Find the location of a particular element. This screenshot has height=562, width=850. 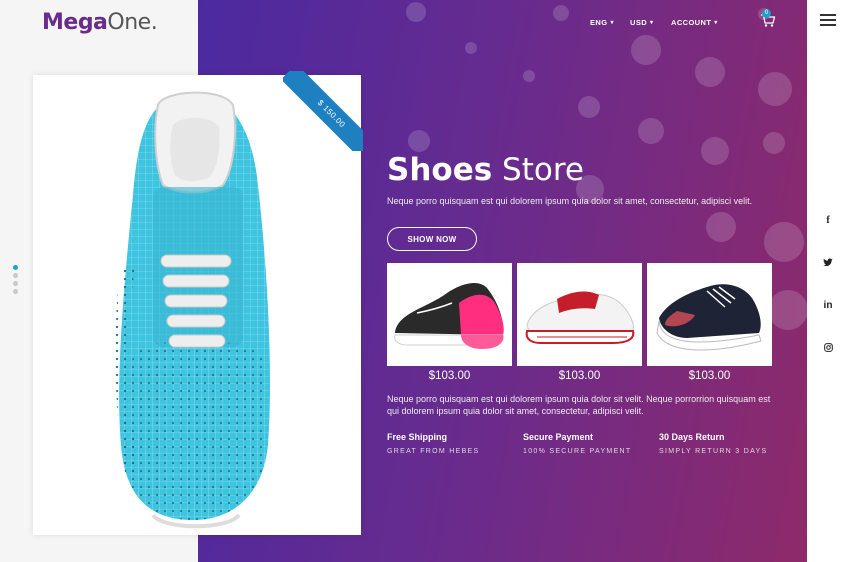

twitter-icon is located at coordinates (828, 264).